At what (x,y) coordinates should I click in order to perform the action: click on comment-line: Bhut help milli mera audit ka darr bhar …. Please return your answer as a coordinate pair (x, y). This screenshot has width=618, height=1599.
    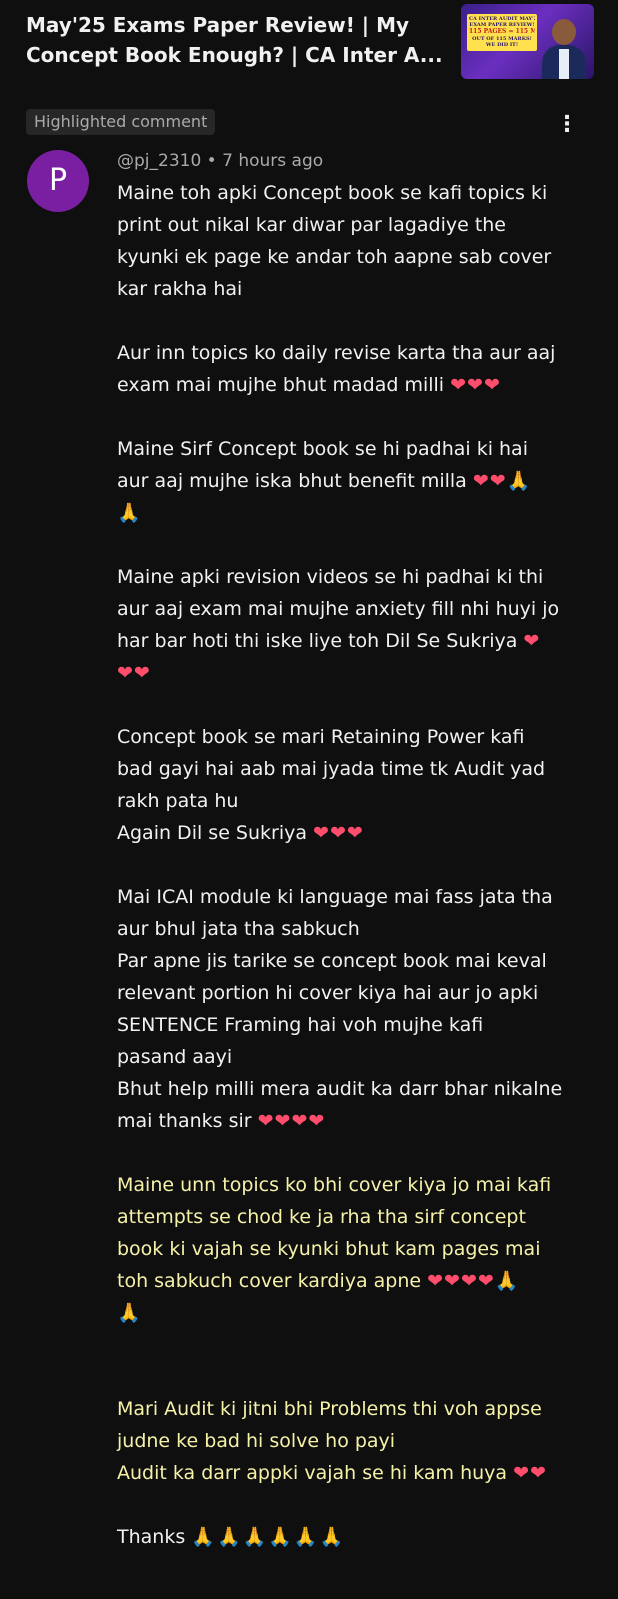
    Looking at the image, I should click on (340, 1089).